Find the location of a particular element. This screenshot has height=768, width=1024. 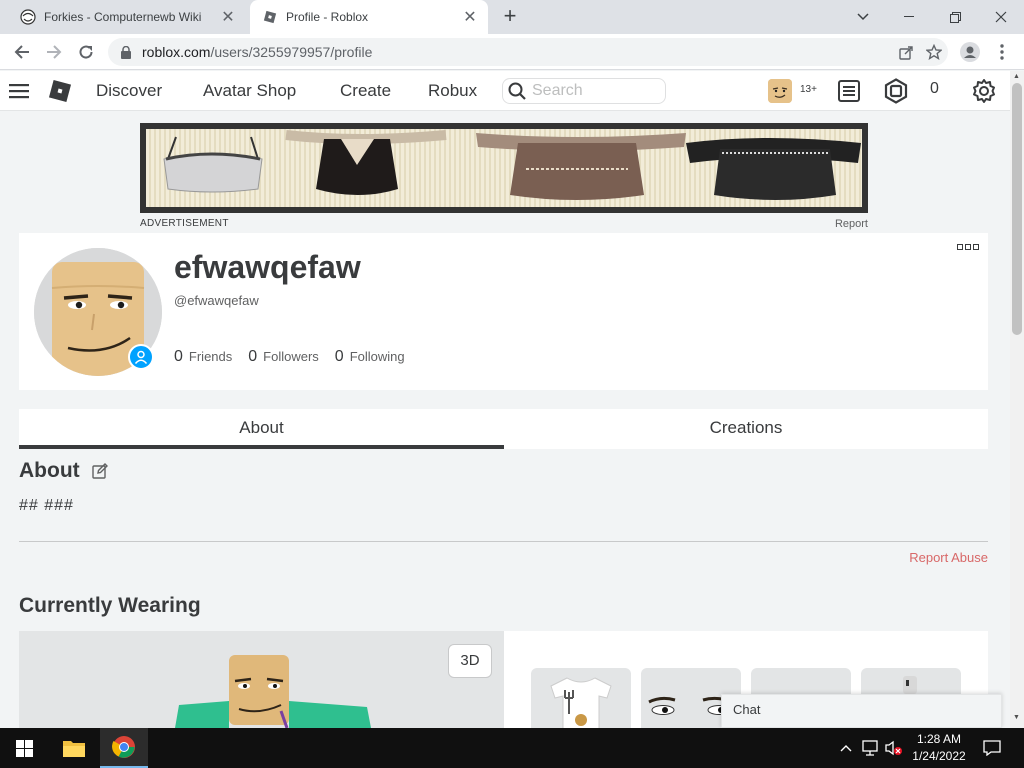

windows-taskbar: 1:28 AM 1/24/2022 is located at coordinates (512, 748).